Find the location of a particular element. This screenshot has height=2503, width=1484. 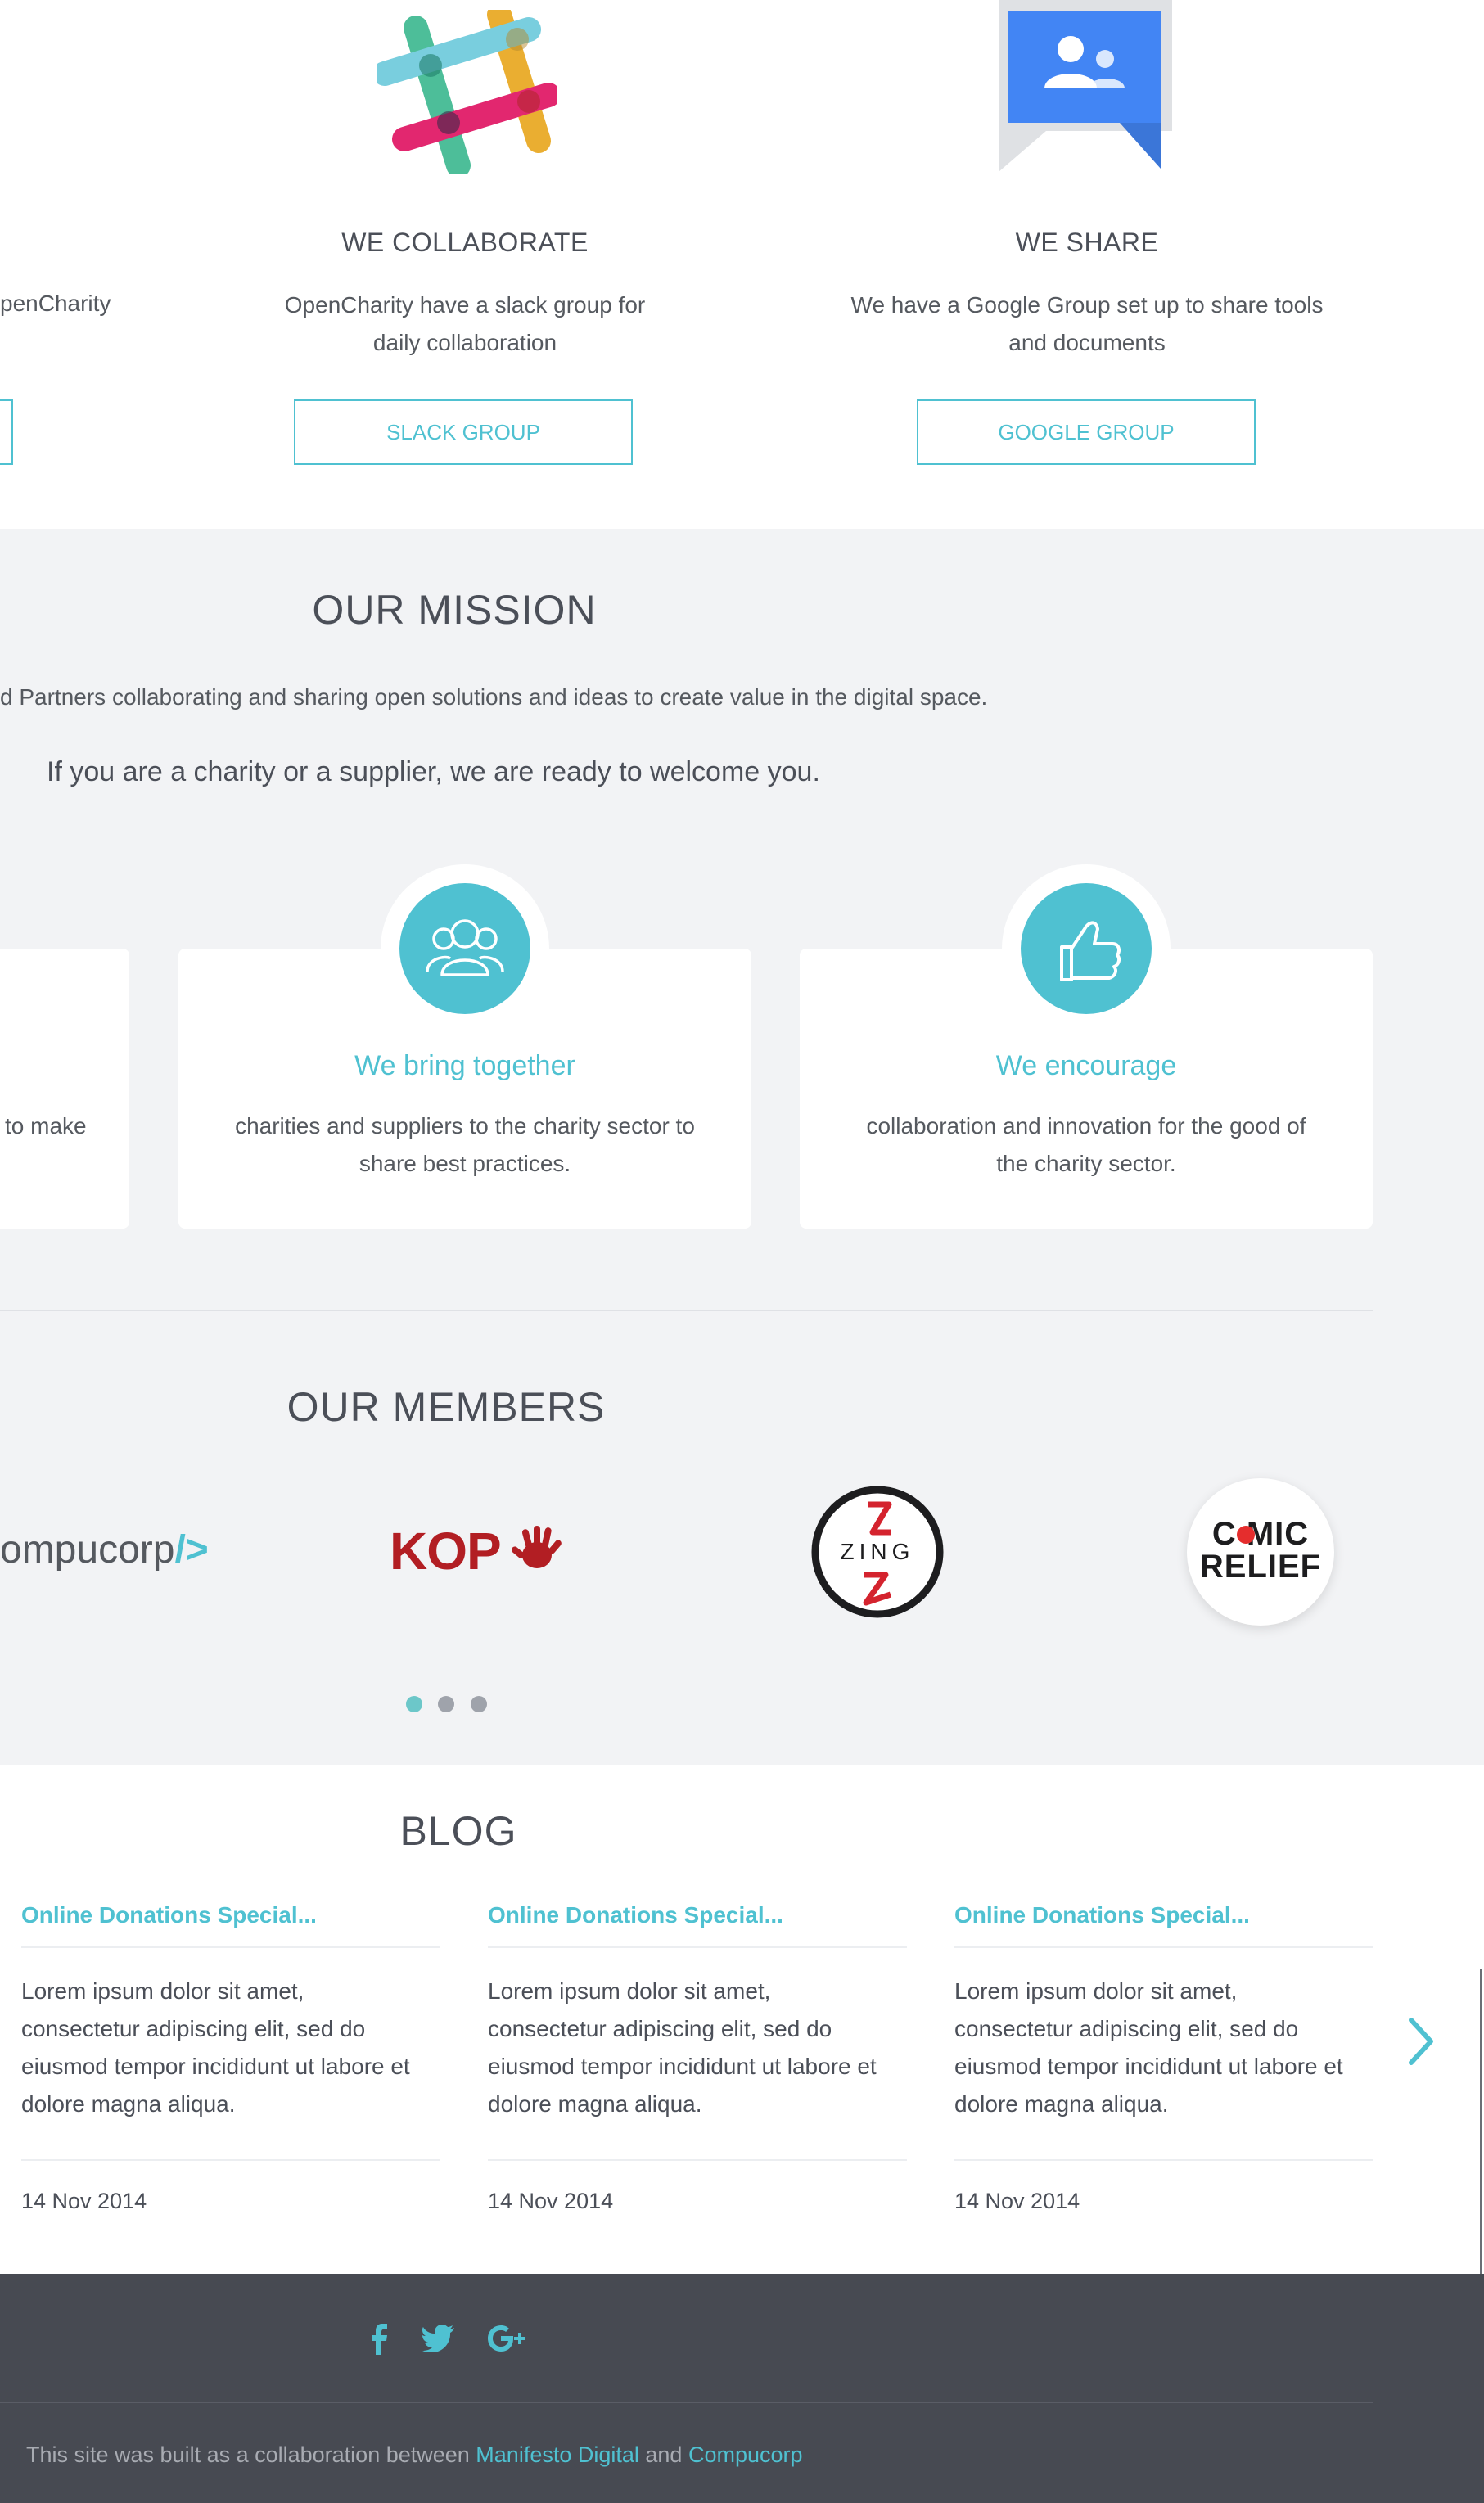

people-icon-badge is located at coordinates (465, 948).